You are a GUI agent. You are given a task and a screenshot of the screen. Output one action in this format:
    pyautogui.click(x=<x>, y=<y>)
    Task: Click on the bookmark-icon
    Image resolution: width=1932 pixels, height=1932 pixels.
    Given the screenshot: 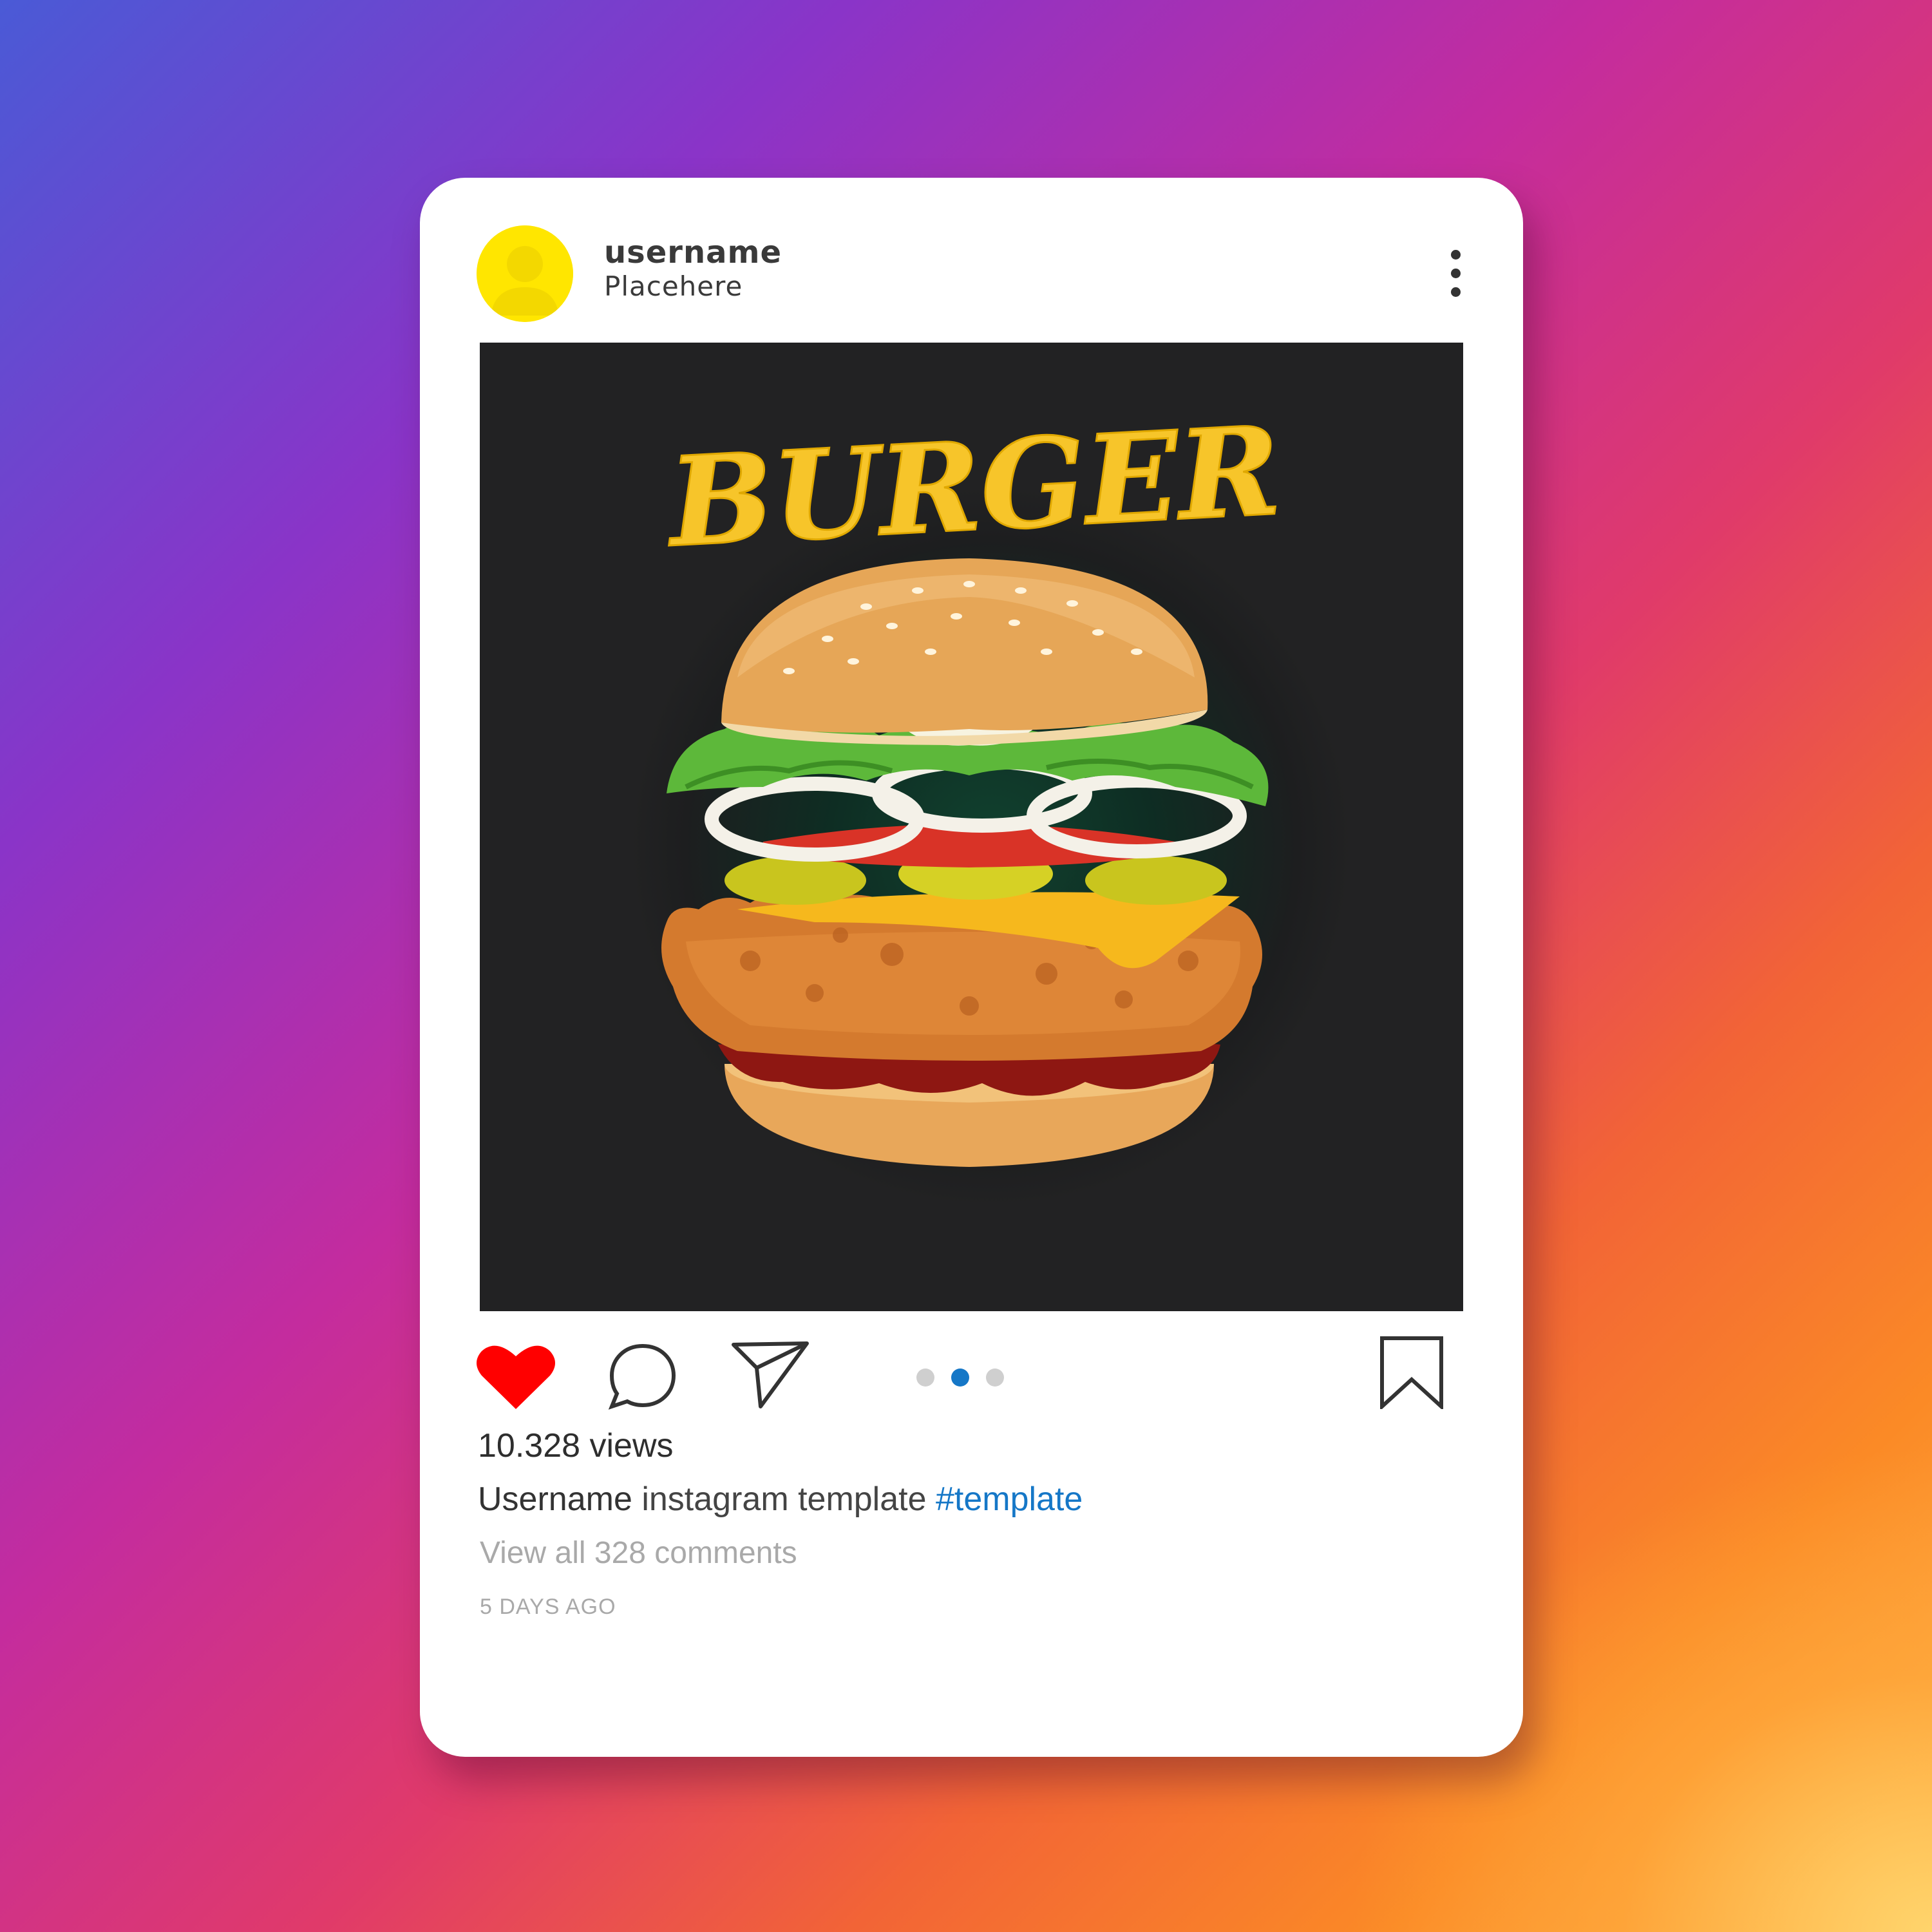 What is the action you would take?
    pyautogui.click(x=1411, y=1372)
    